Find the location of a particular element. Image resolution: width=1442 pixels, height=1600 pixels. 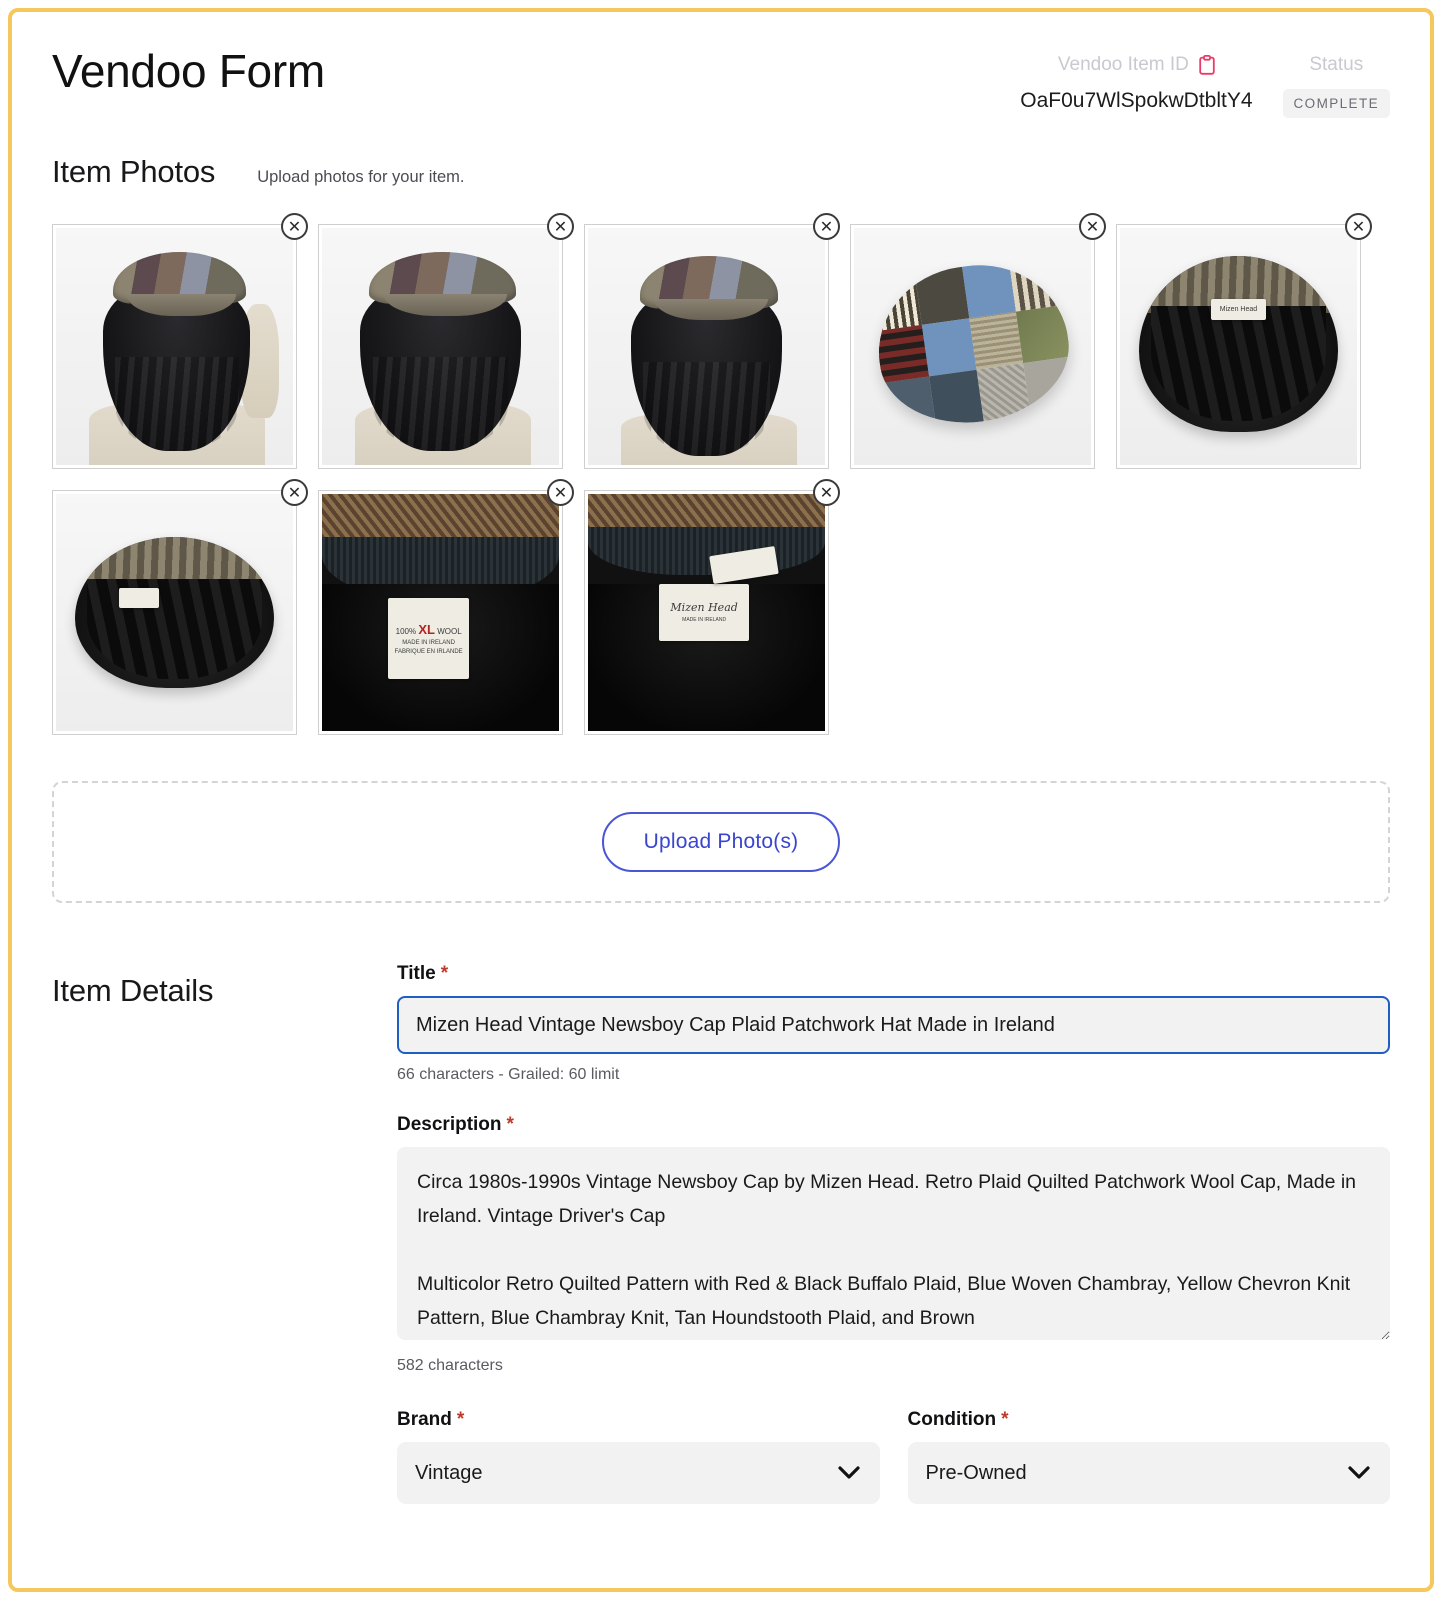

description-character-count: 582 characters is located at coordinates (450, 1365).